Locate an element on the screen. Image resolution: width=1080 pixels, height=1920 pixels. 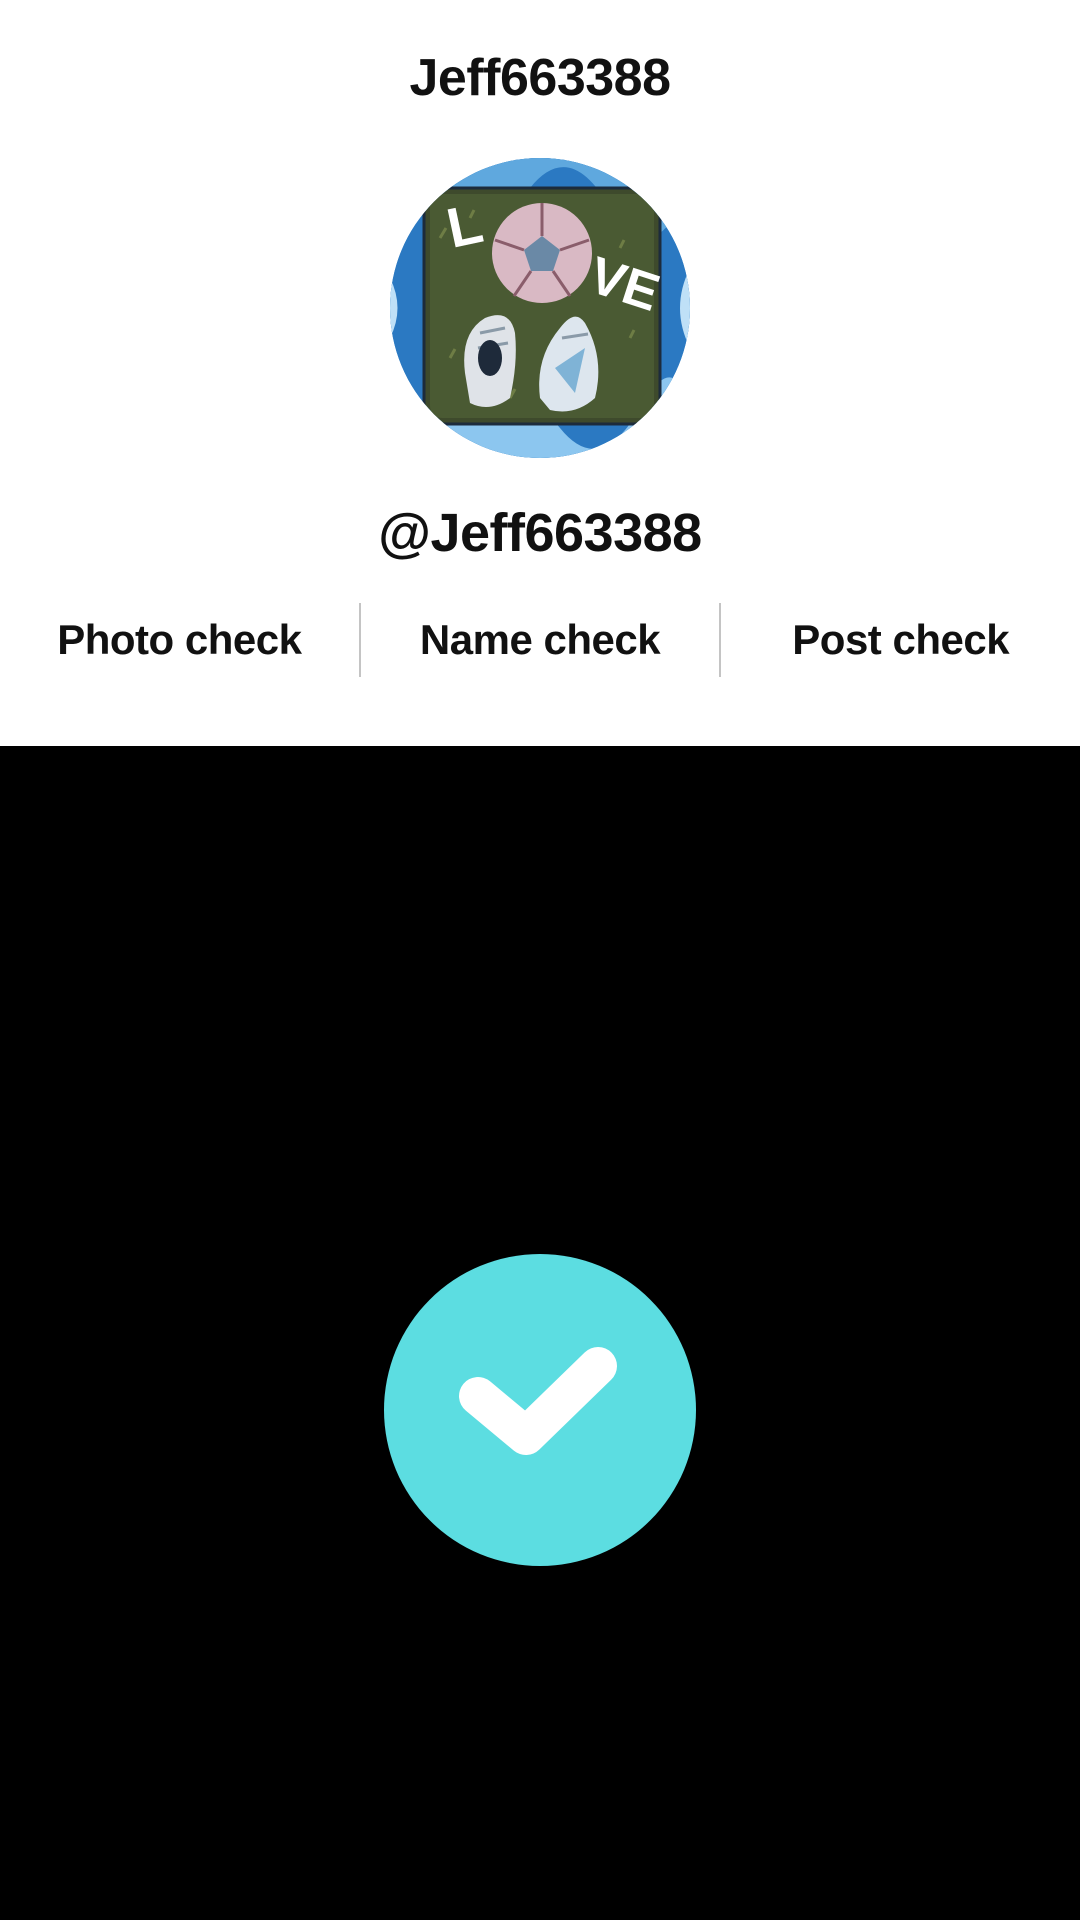
verified-badge is located at coordinates (540, 1410).